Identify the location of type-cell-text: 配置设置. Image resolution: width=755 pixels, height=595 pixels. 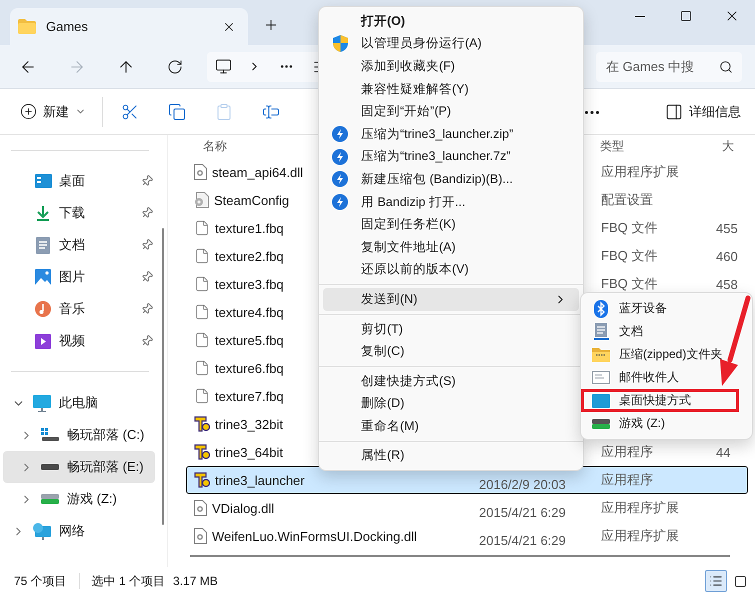
(627, 200).